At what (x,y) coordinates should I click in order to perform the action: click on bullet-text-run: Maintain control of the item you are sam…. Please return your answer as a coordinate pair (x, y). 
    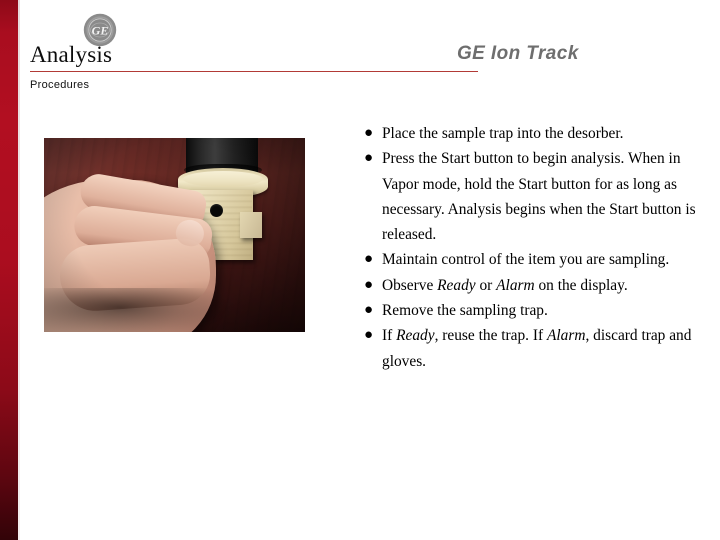
    Looking at the image, I should click on (526, 260).